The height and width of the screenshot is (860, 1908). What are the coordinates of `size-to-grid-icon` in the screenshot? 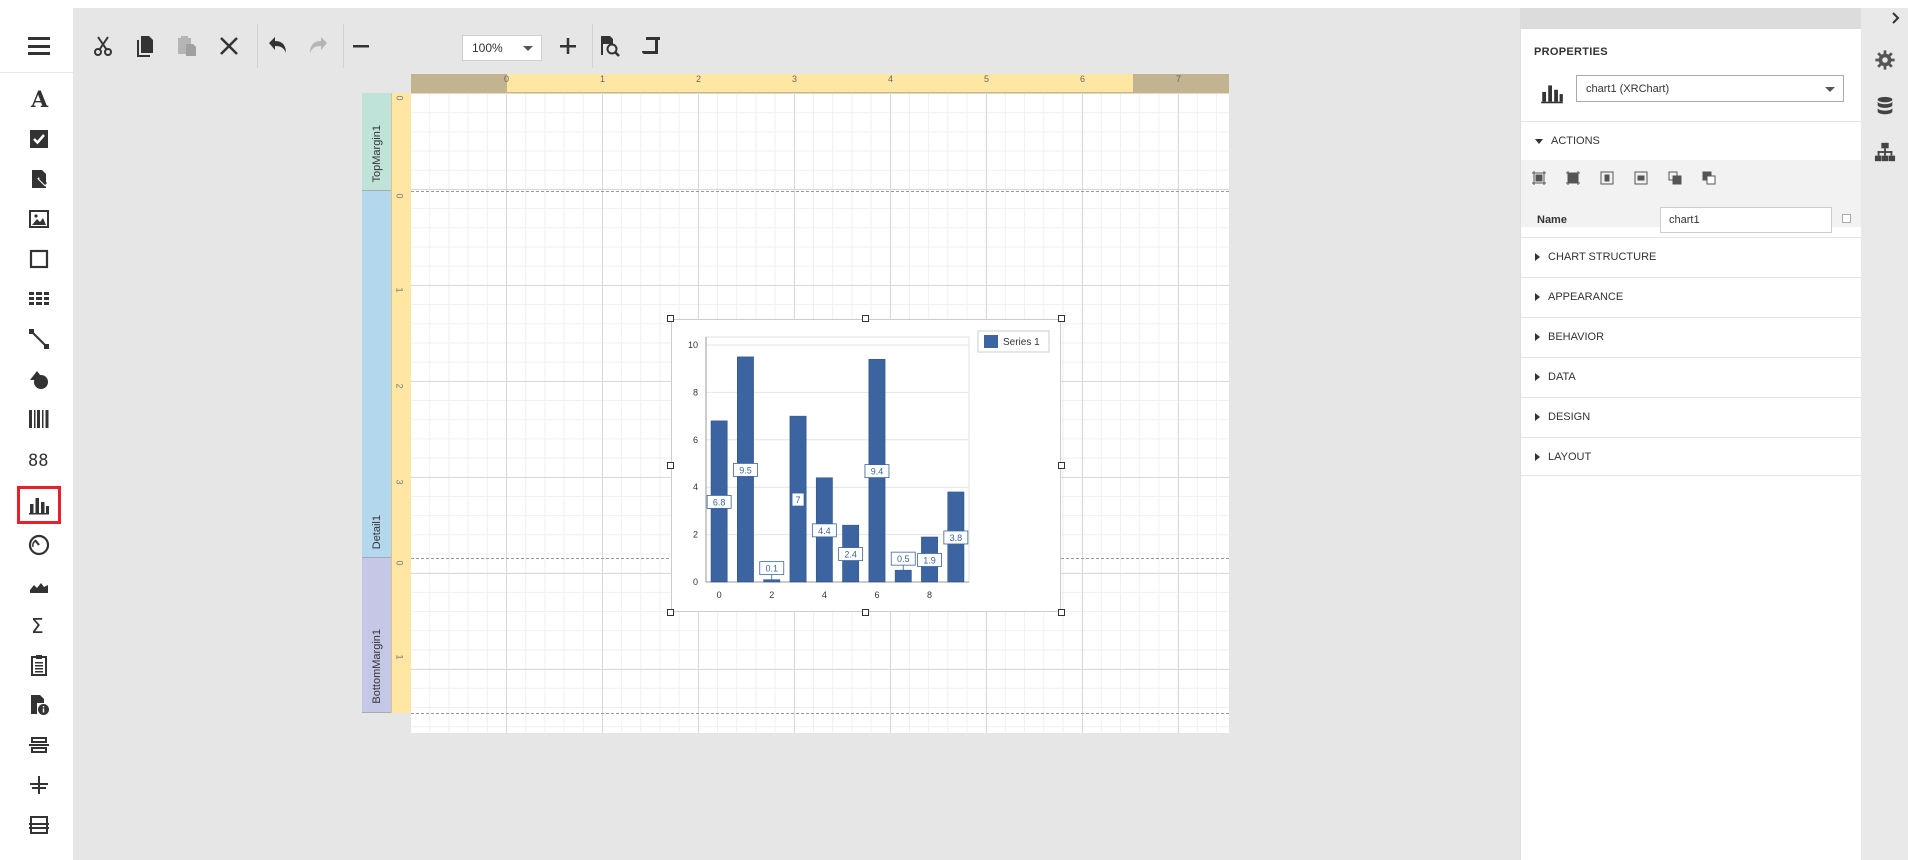 It's located at (1573, 178).